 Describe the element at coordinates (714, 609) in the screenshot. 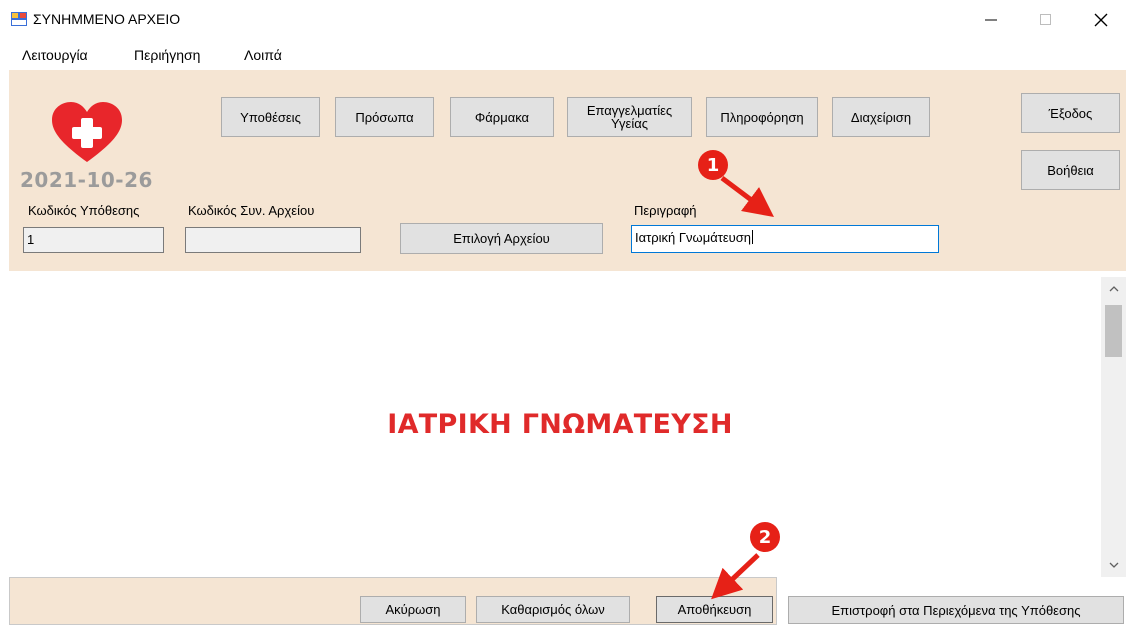

I see `save-button: Αποθήκευση` at that location.